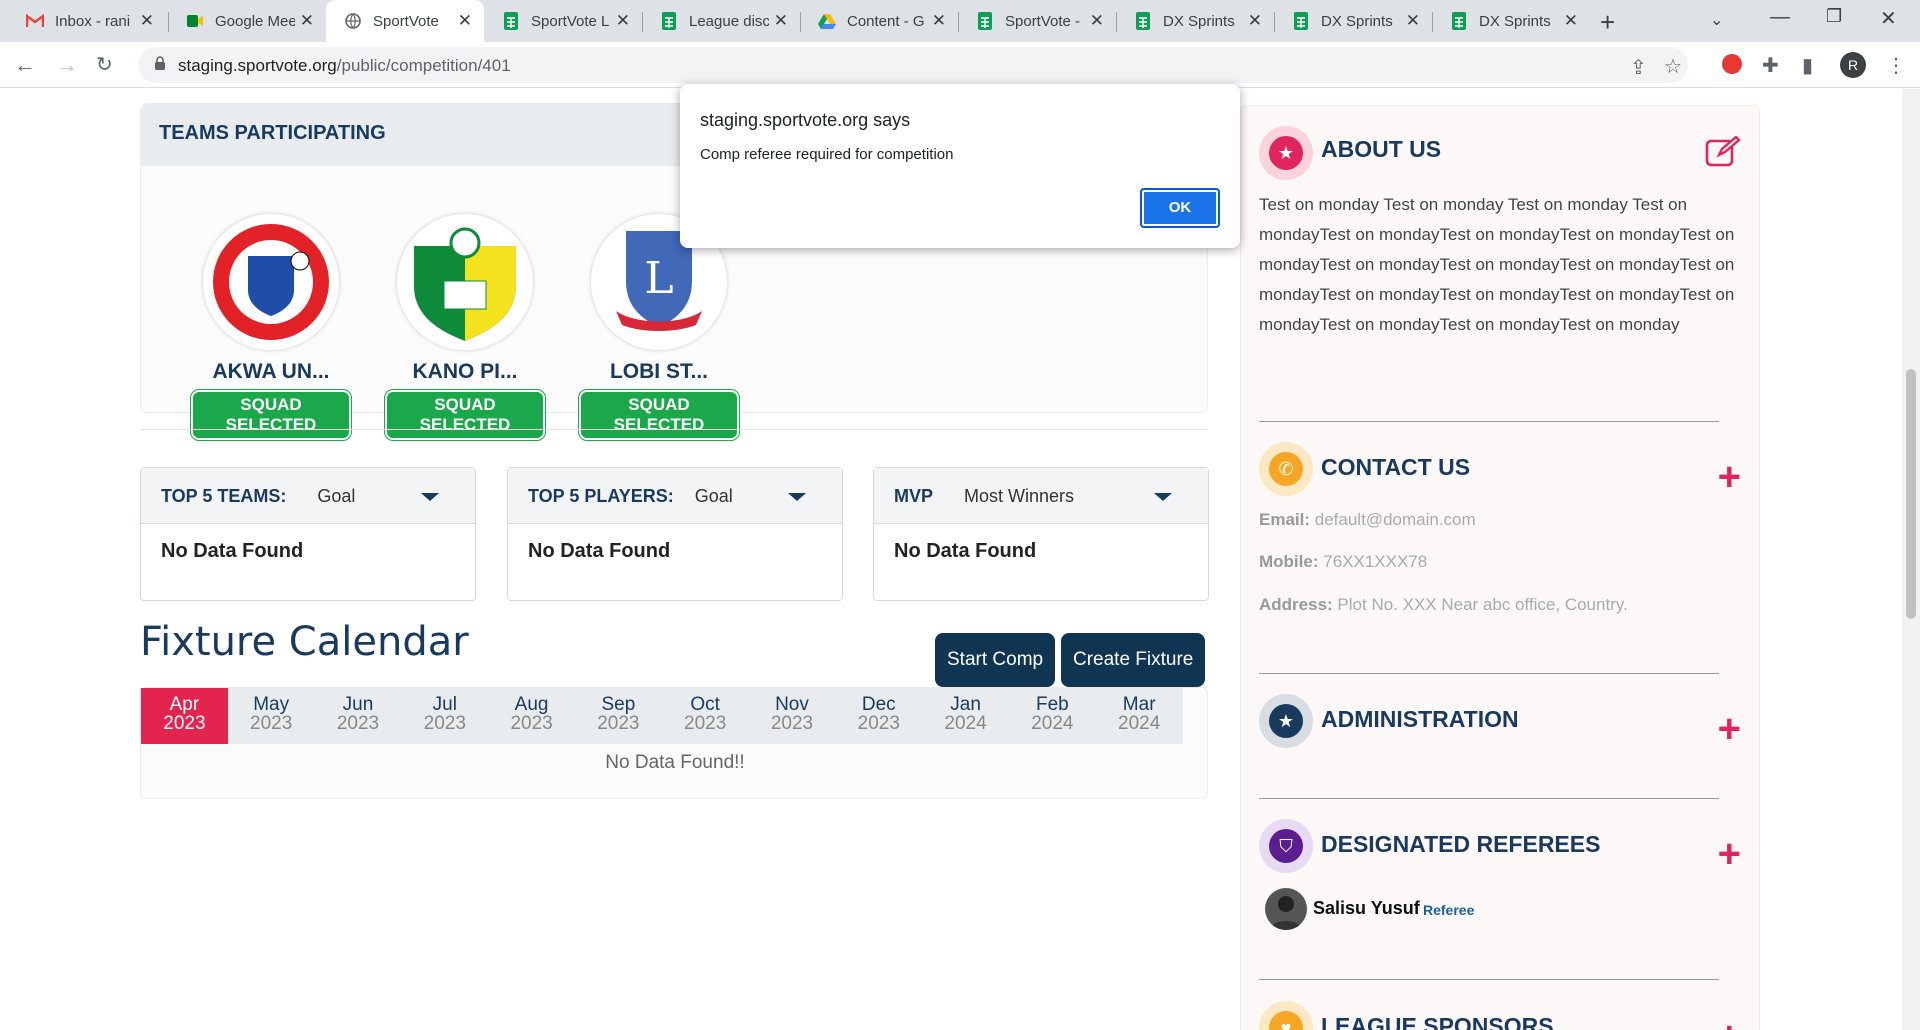 This screenshot has width=1920, height=1030. I want to click on create-fixture-button: Create Fixture, so click(1133, 660).